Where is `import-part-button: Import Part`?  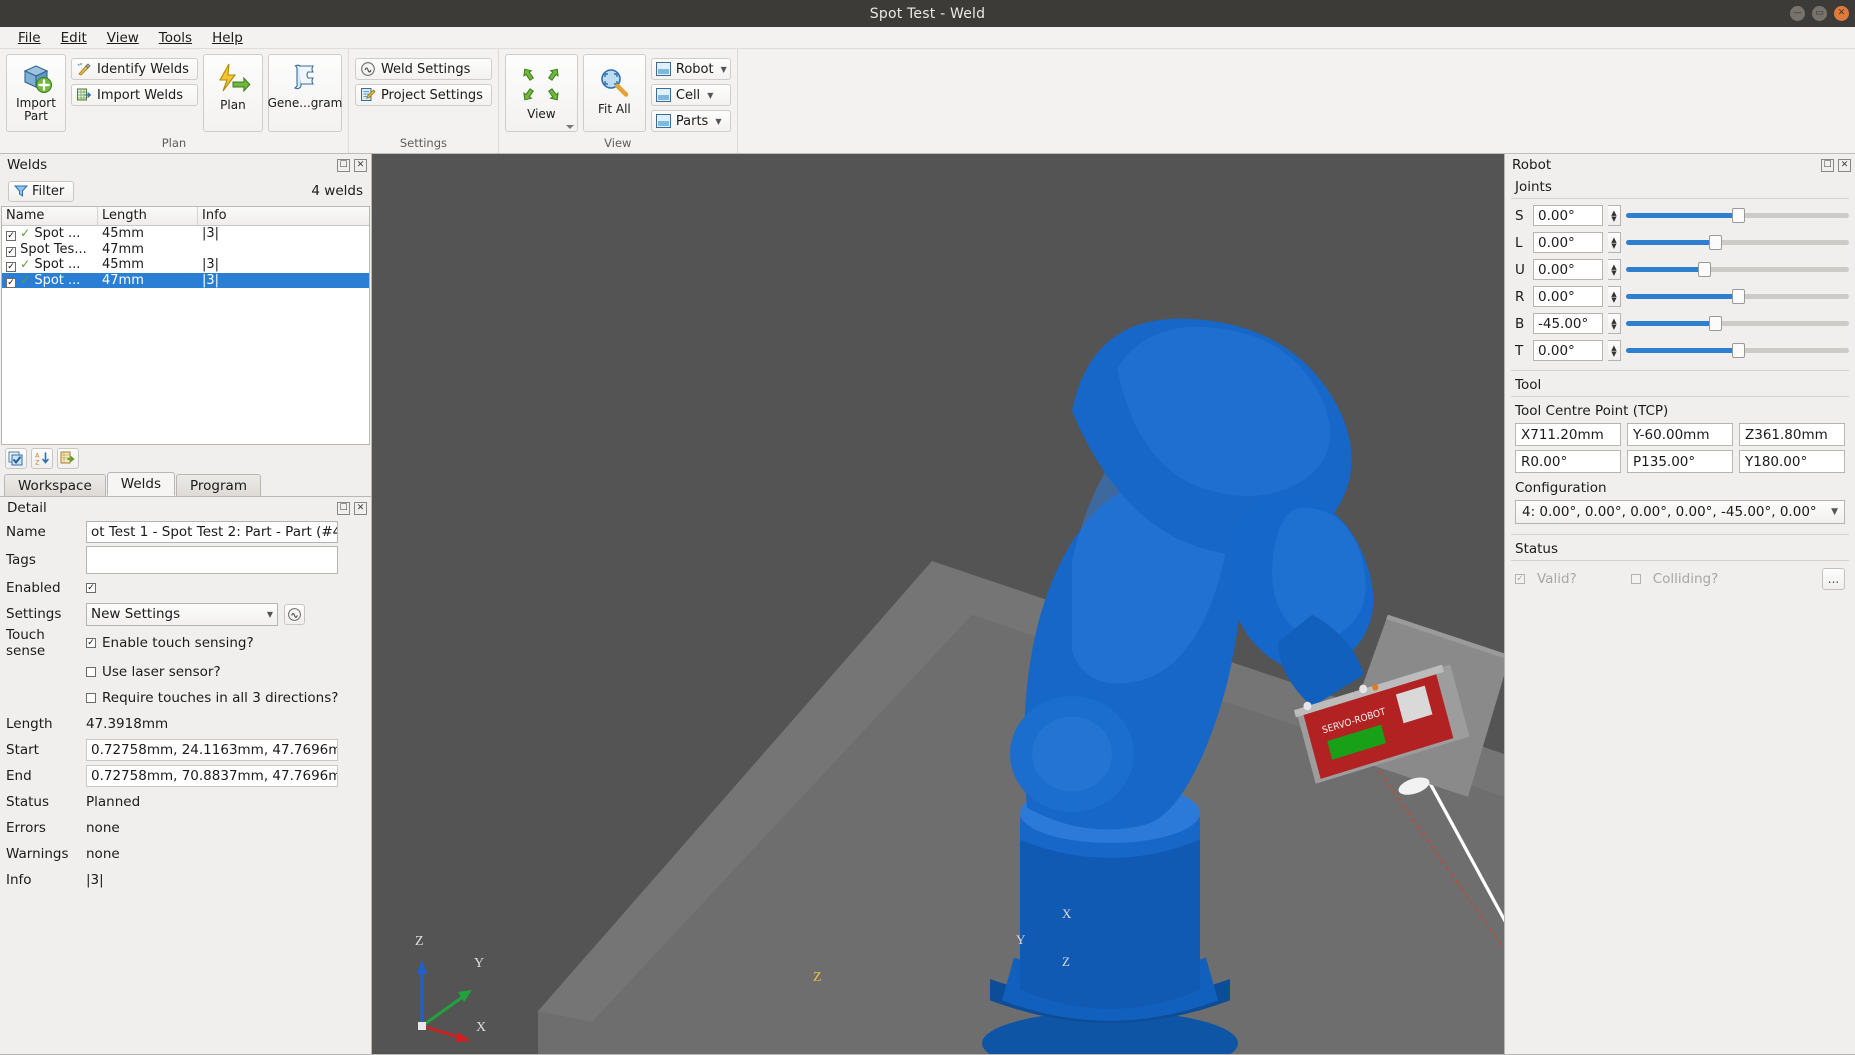
import-part-button: Import Part is located at coordinates (36, 93).